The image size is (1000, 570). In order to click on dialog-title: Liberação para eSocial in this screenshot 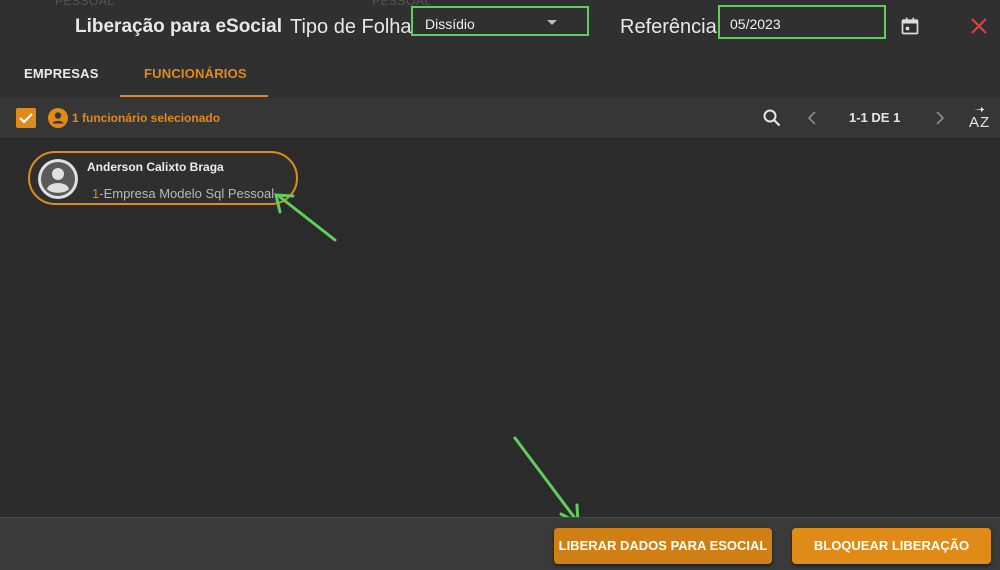, I will do `click(178, 26)`.